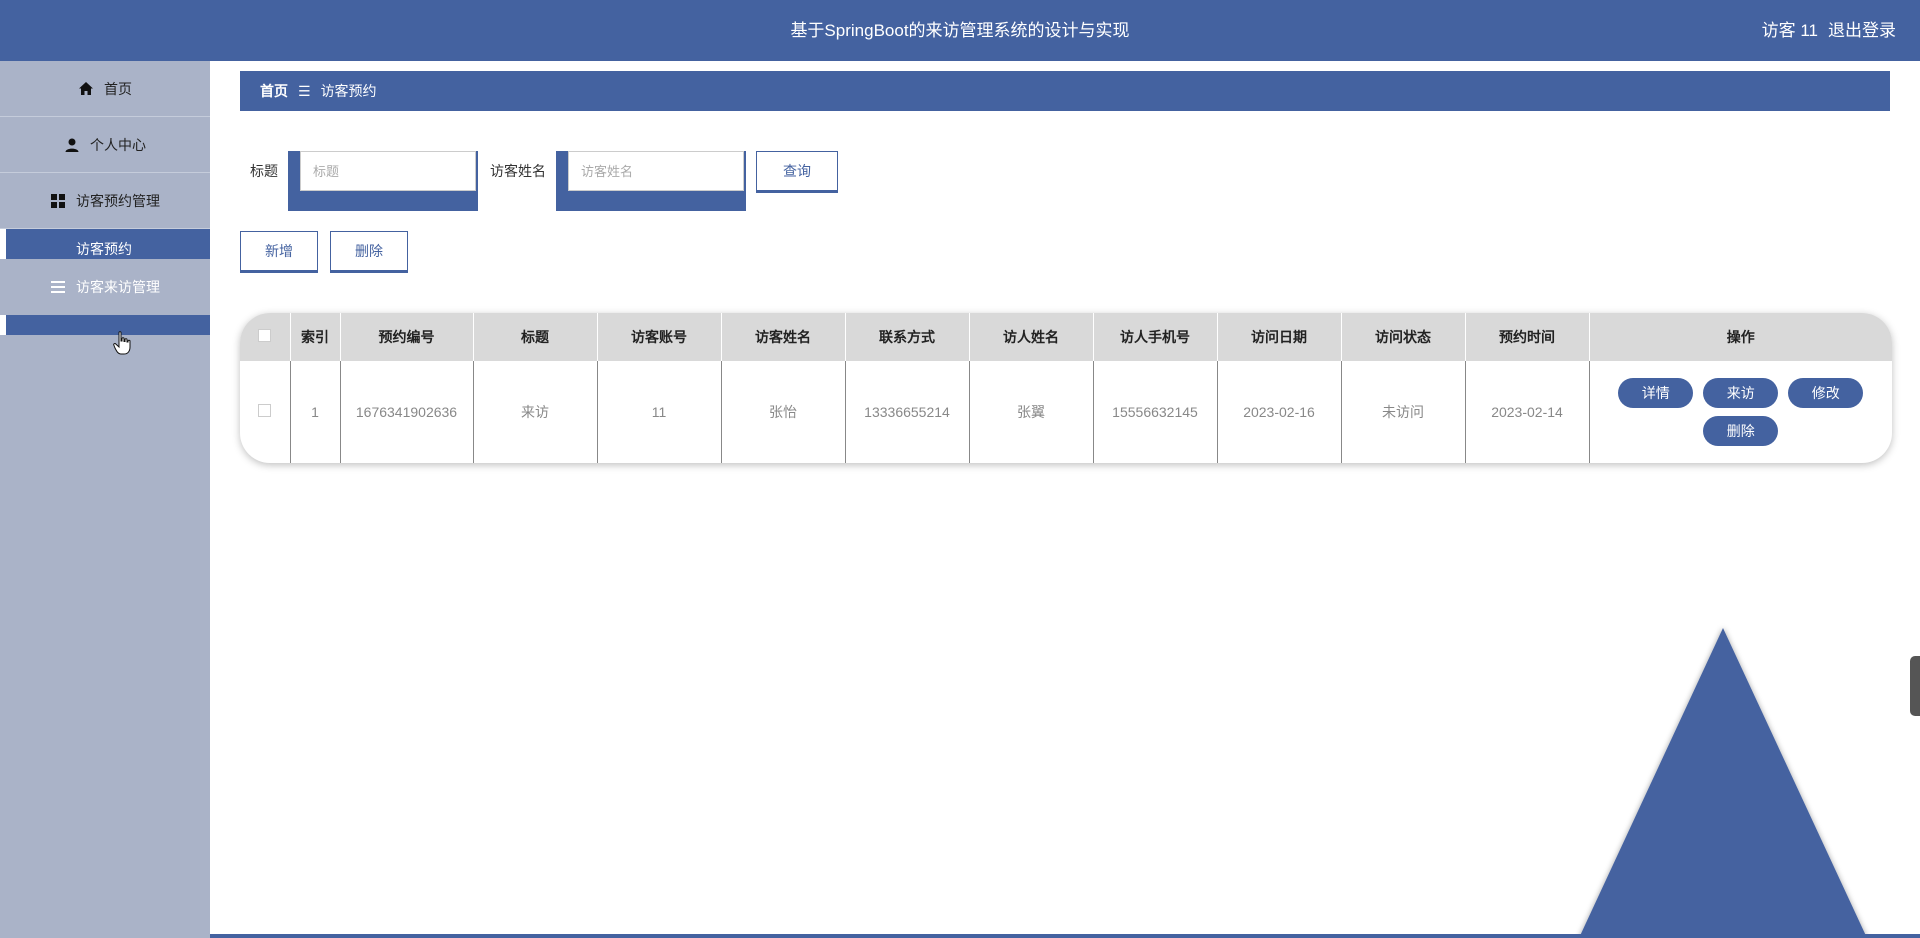 The image size is (1920, 938). I want to click on cell-host-name: 张翼, so click(1031, 412).